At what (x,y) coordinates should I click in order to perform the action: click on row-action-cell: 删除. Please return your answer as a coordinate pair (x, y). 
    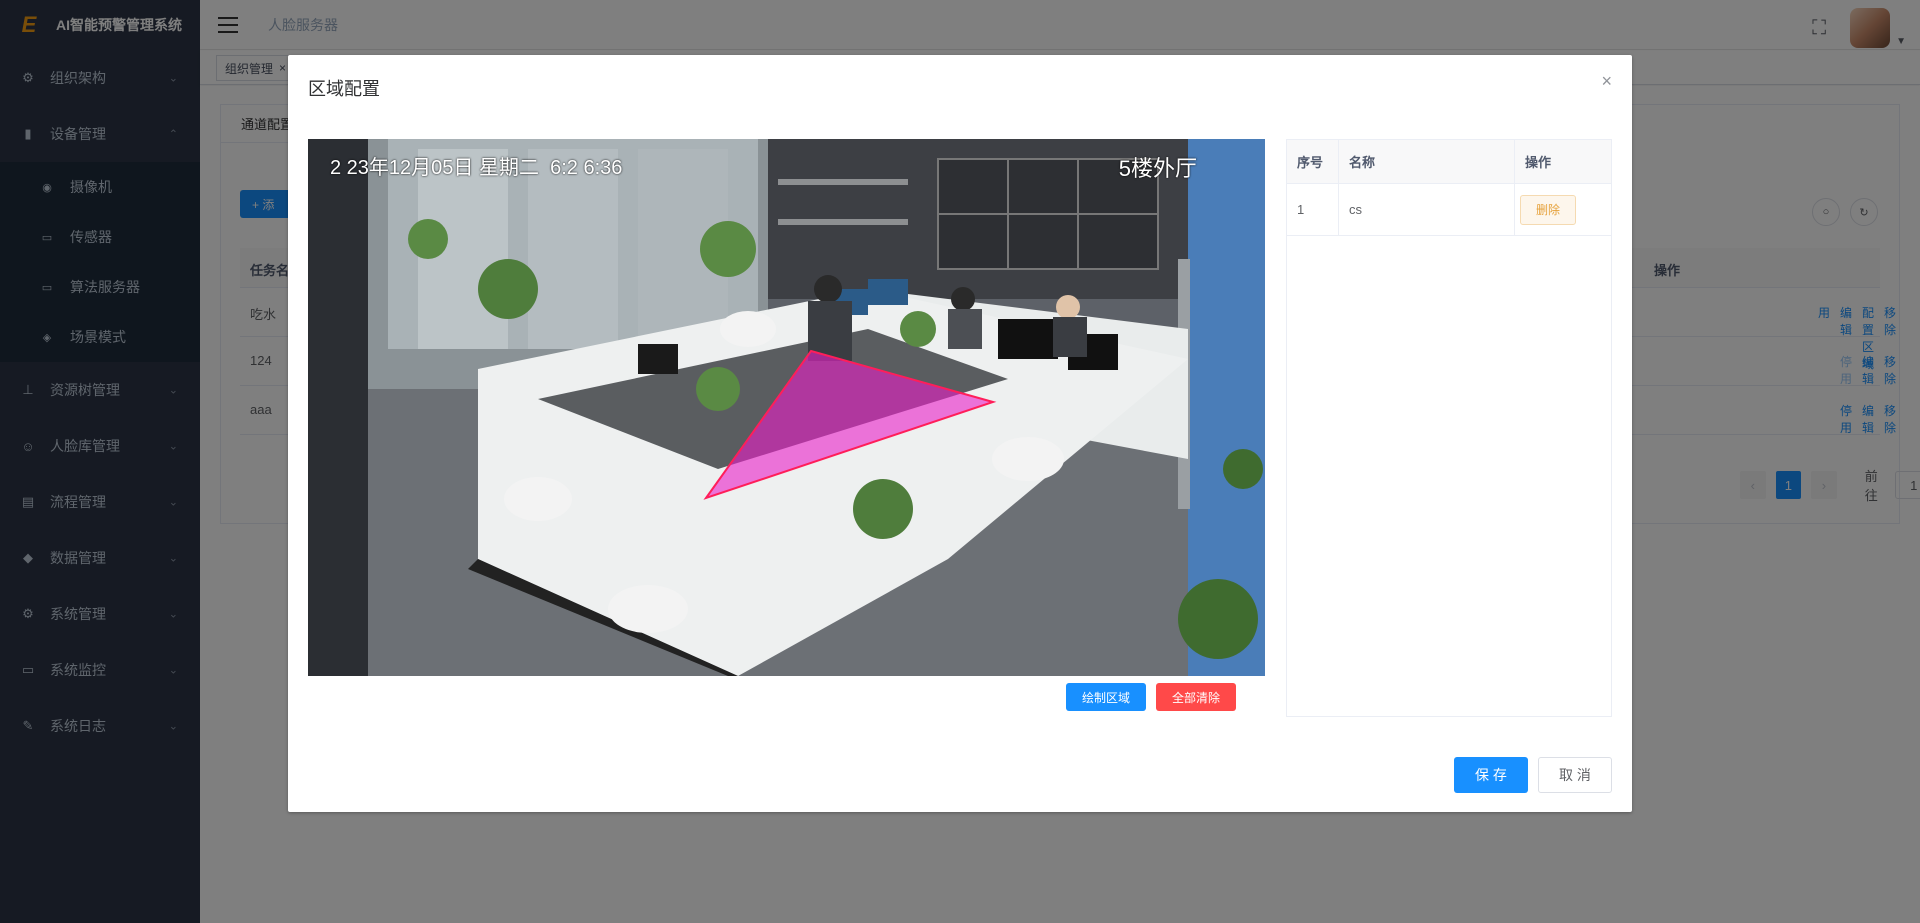
    Looking at the image, I should click on (1564, 209).